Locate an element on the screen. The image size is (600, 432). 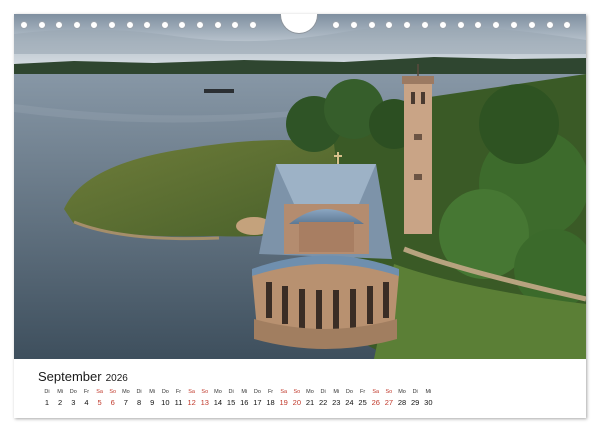
month-year: 2026 is located at coordinates (116, 378).